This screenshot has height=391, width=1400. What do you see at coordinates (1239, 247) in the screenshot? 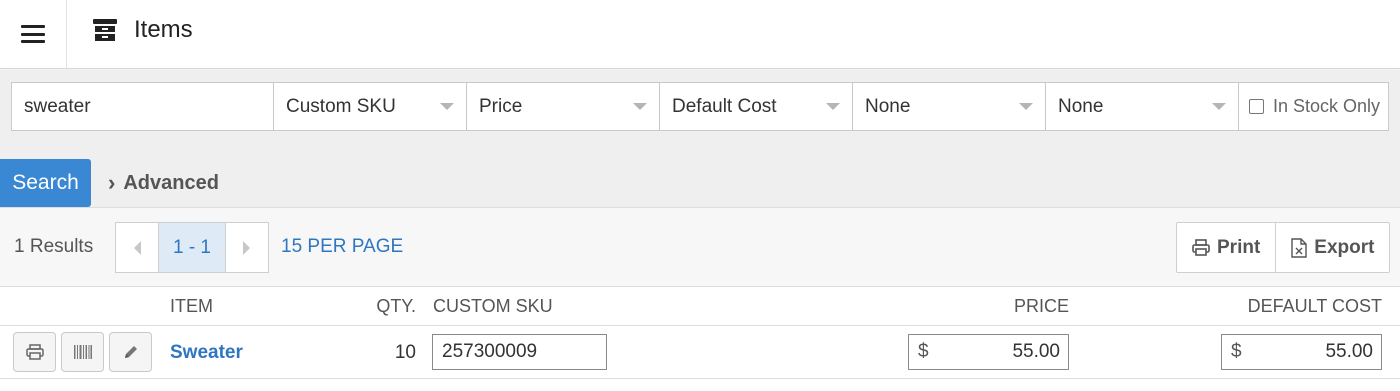
I see `print-label: Print` at bounding box center [1239, 247].